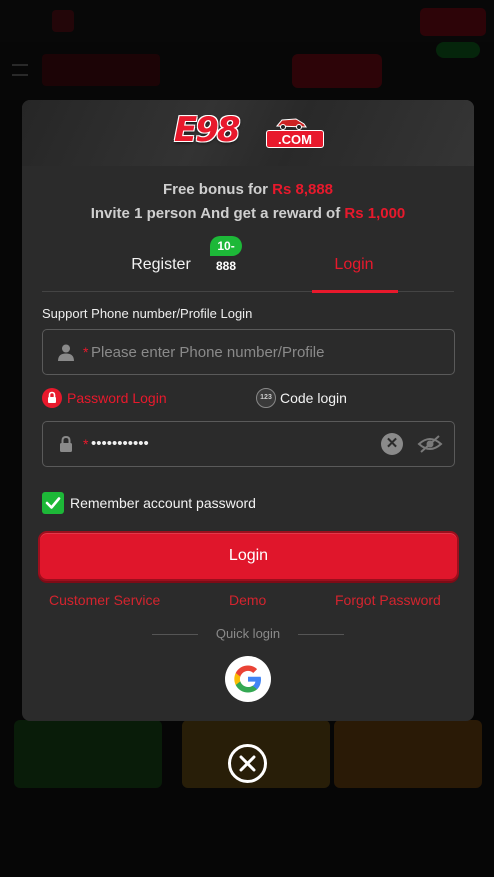 Image resolution: width=494 pixels, height=877 pixels. What do you see at coordinates (163, 503) in the screenshot?
I see `remember-label: Remember account password` at bounding box center [163, 503].